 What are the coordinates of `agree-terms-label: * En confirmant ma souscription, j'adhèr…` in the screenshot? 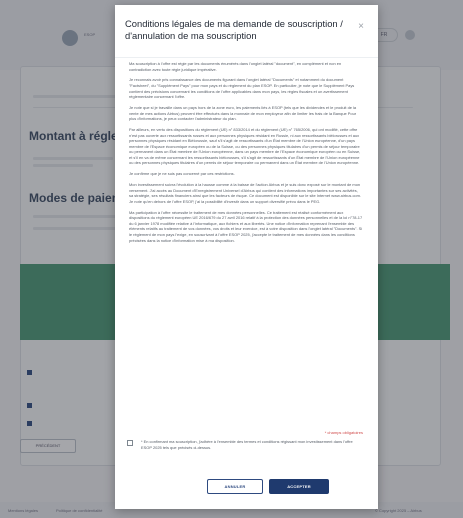 It's located at (247, 444).